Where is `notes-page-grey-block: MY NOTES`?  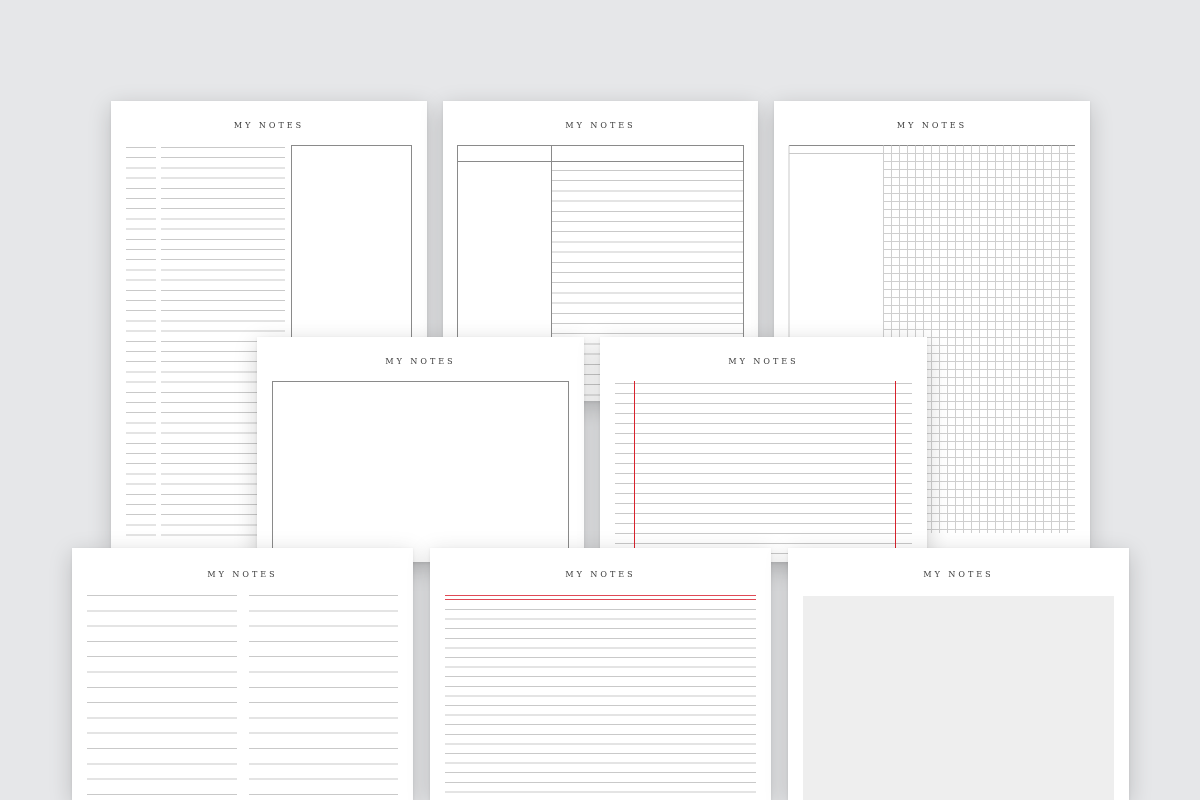 notes-page-grey-block: MY NOTES is located at coordinates (958, 674).